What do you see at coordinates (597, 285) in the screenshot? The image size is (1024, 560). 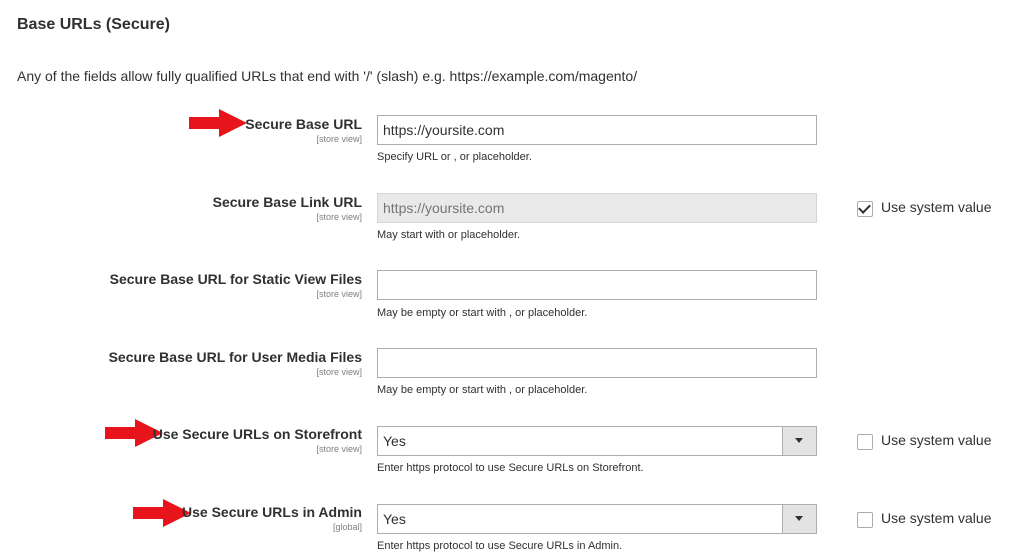 I see `secure-static-url-input` at bounding box center [597, 285].